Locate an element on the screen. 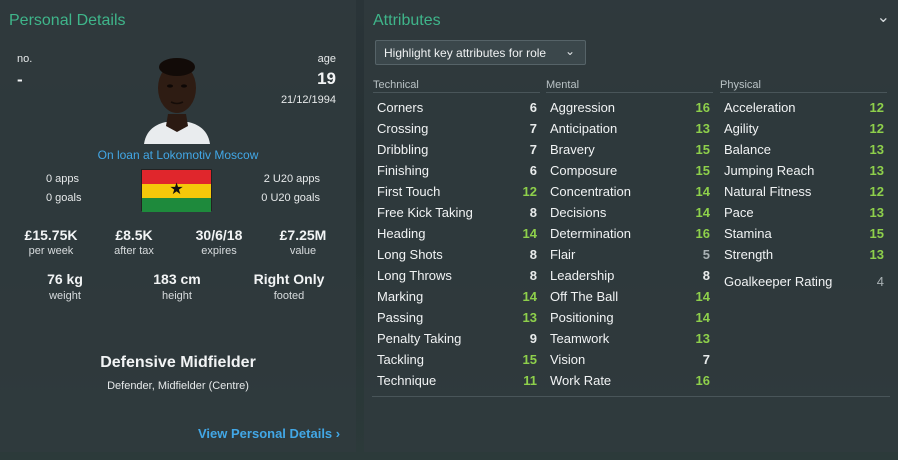 The height and width of the screenshot is (460, 898). attribute-name: Long Shots is located at coordinates (410, 254).